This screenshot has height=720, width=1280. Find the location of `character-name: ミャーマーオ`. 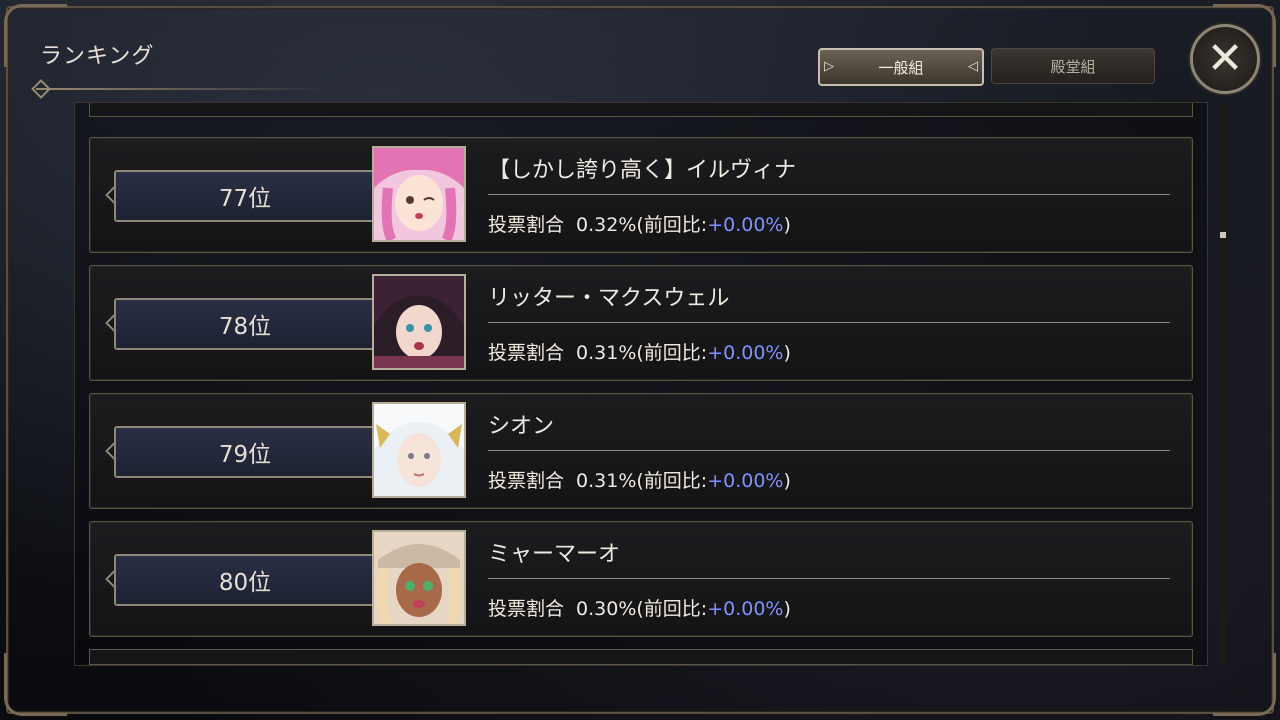

character-name: ミャーマーオ is located at coordinates (554, 554).